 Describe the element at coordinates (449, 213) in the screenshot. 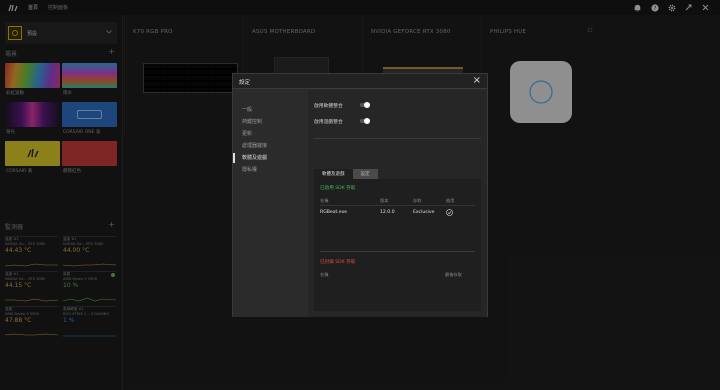

I see `check-icon` at that location.